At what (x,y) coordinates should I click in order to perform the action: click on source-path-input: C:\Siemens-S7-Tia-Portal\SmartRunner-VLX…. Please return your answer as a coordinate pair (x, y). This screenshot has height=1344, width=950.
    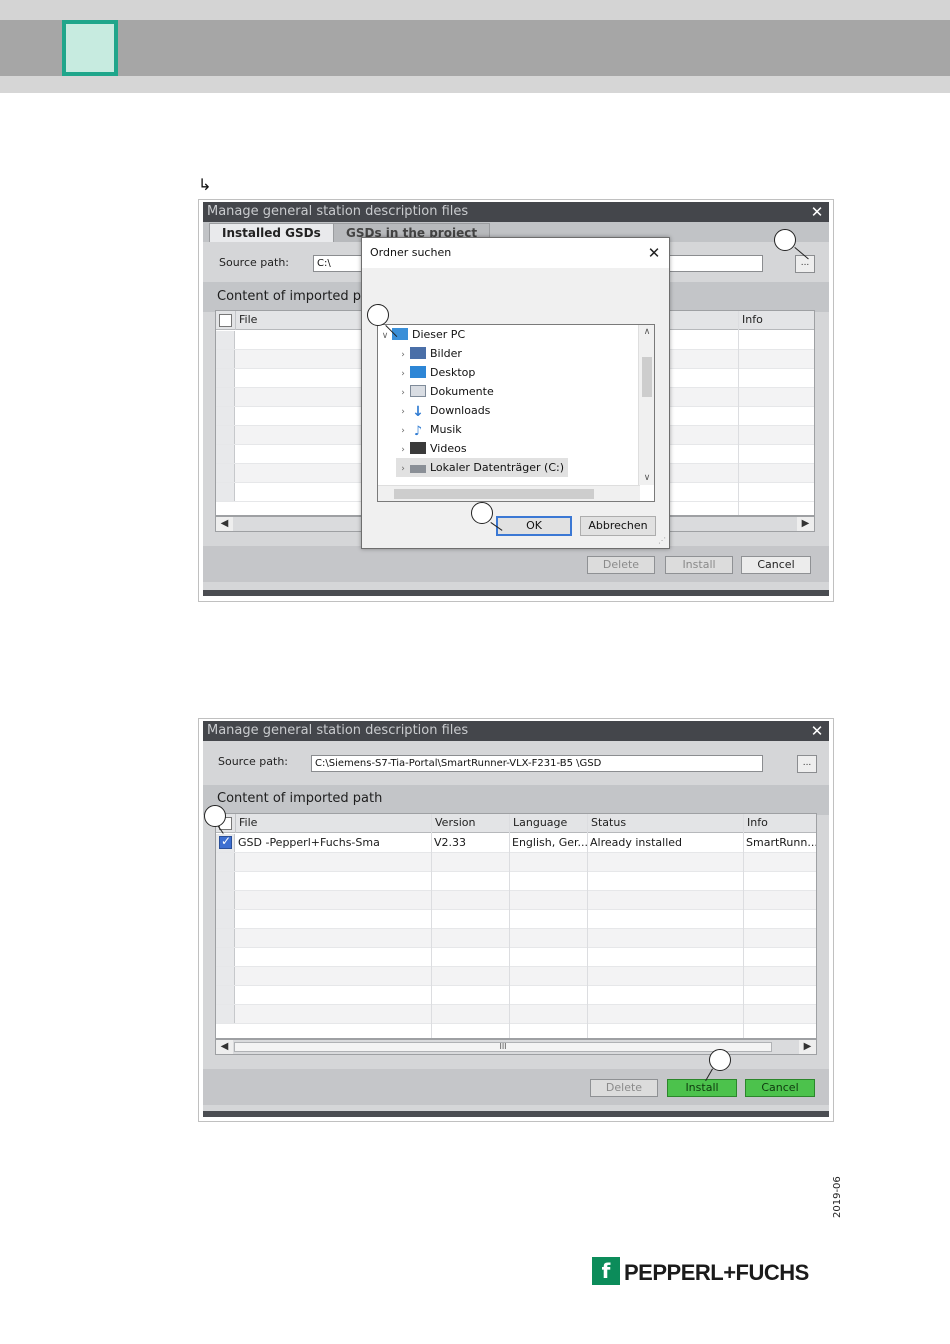
    Looking at the image, I should click on (537, 763).